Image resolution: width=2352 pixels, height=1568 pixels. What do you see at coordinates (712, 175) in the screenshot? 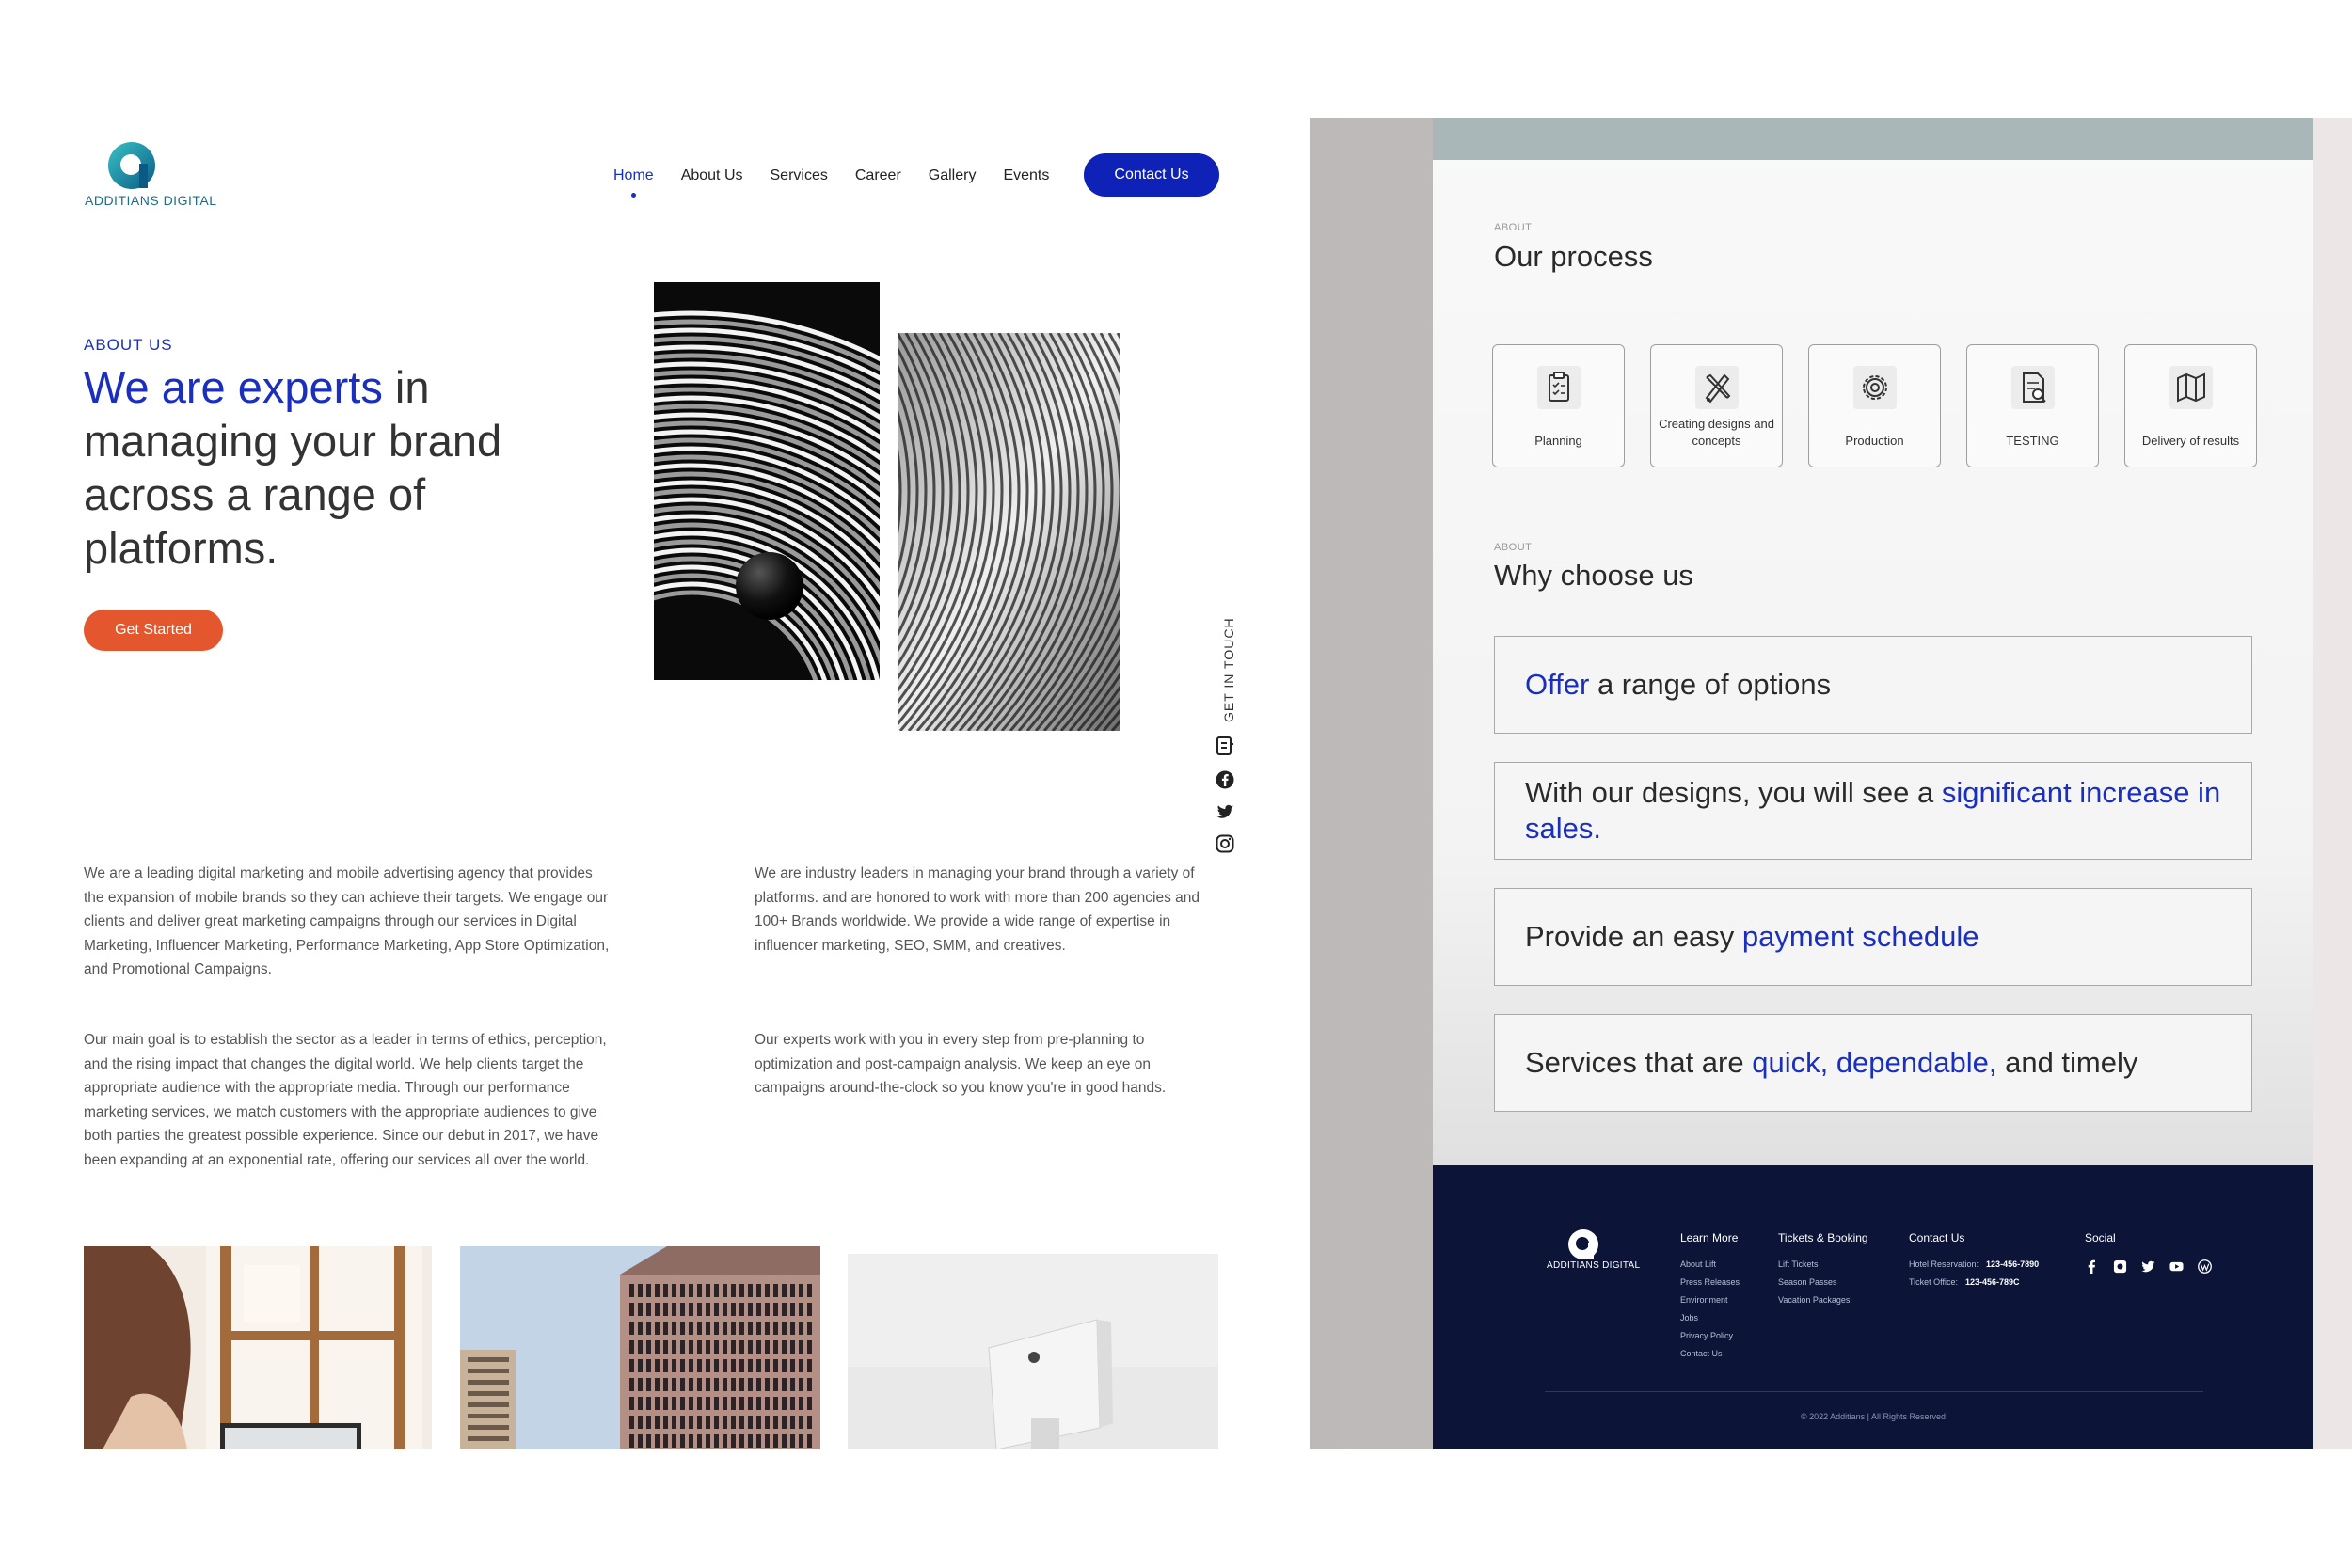
I see `nav-about-us: About Us` at bounding box center [712, 175].